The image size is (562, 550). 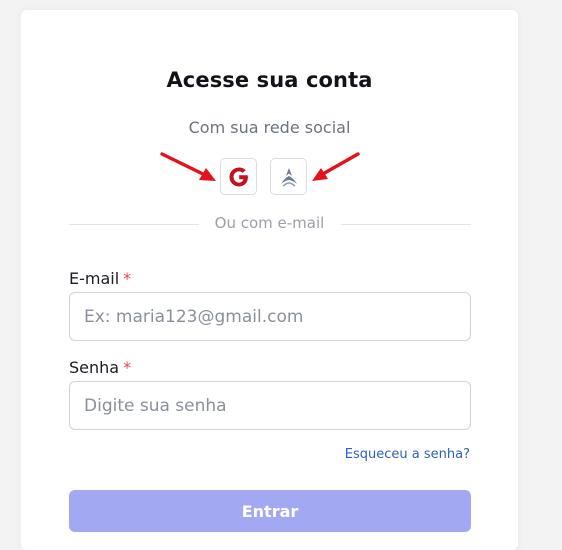 I want to click on email-label: E-mail *, so click(x=100, y=278).